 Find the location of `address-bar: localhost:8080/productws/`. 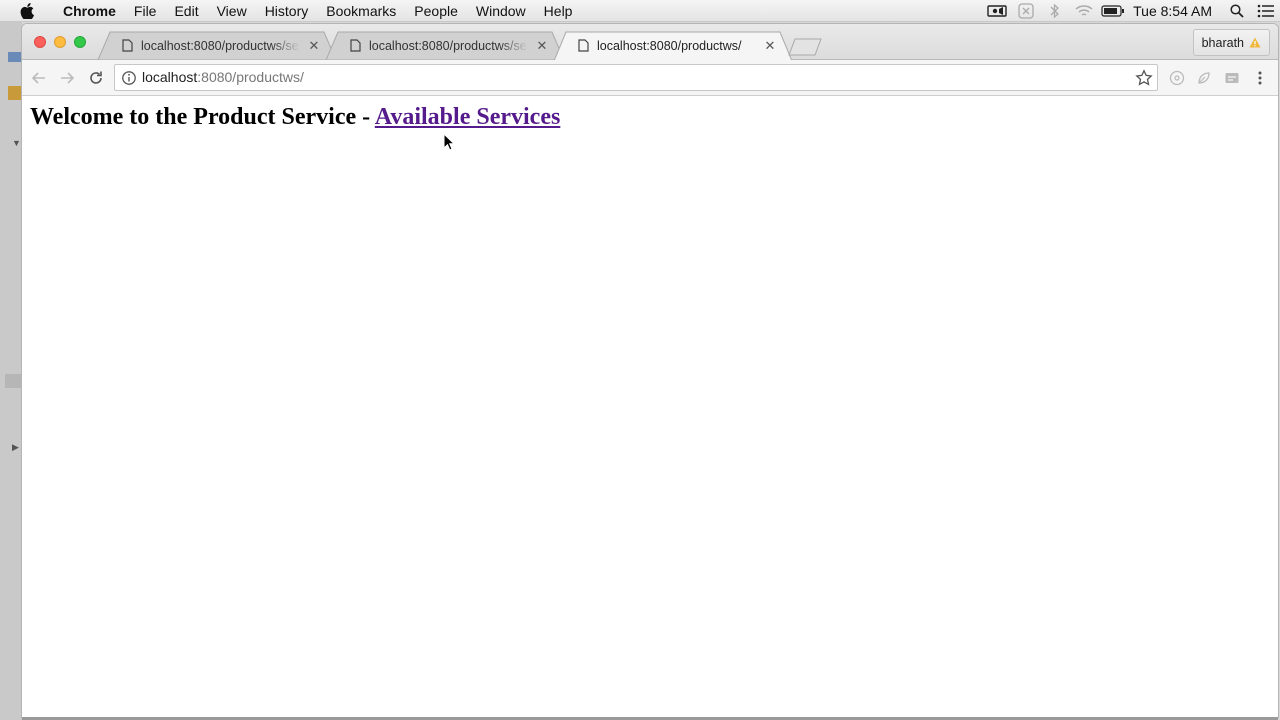

address-bar: localhost:8080/productws/ is located at coordinates (636, 77).